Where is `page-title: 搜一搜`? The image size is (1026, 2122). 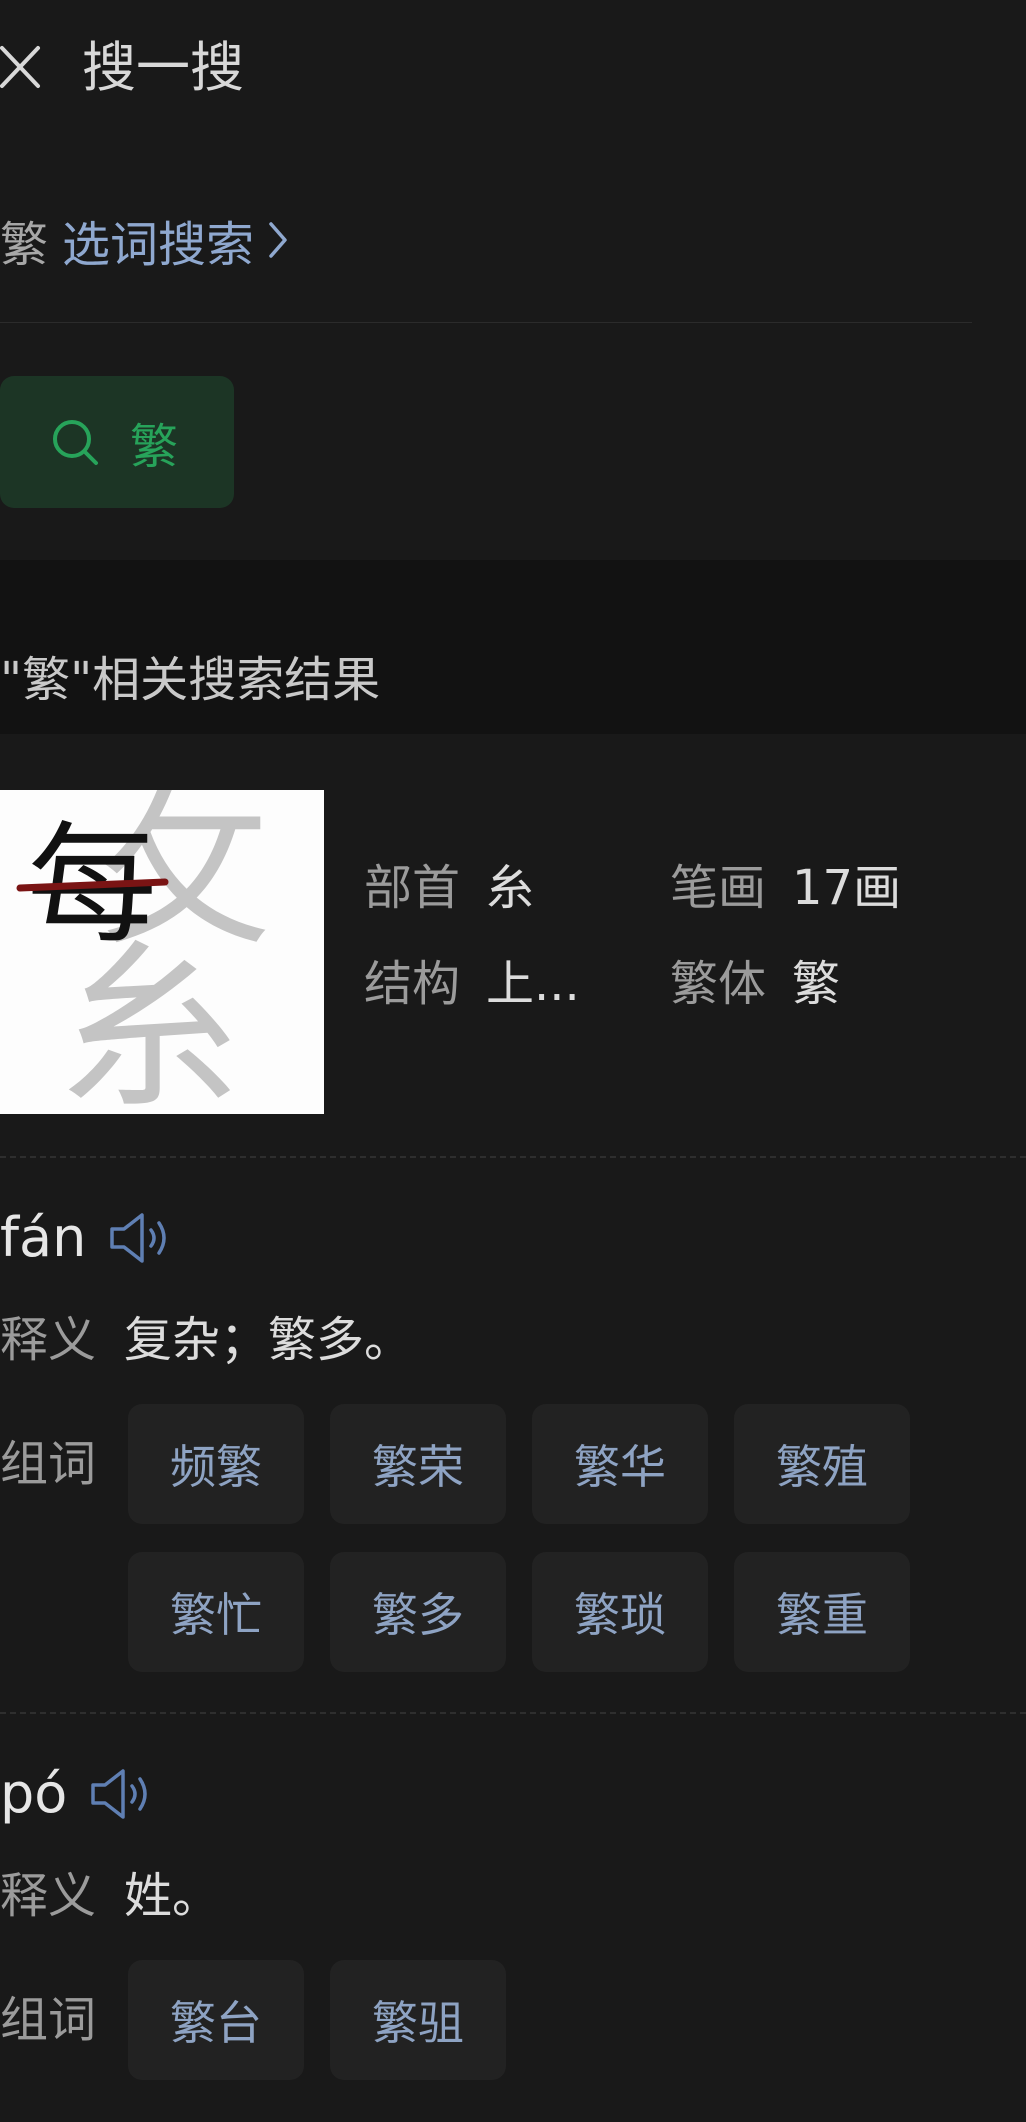
page-title: 搜一搜 is located at coordinates (163, 67).